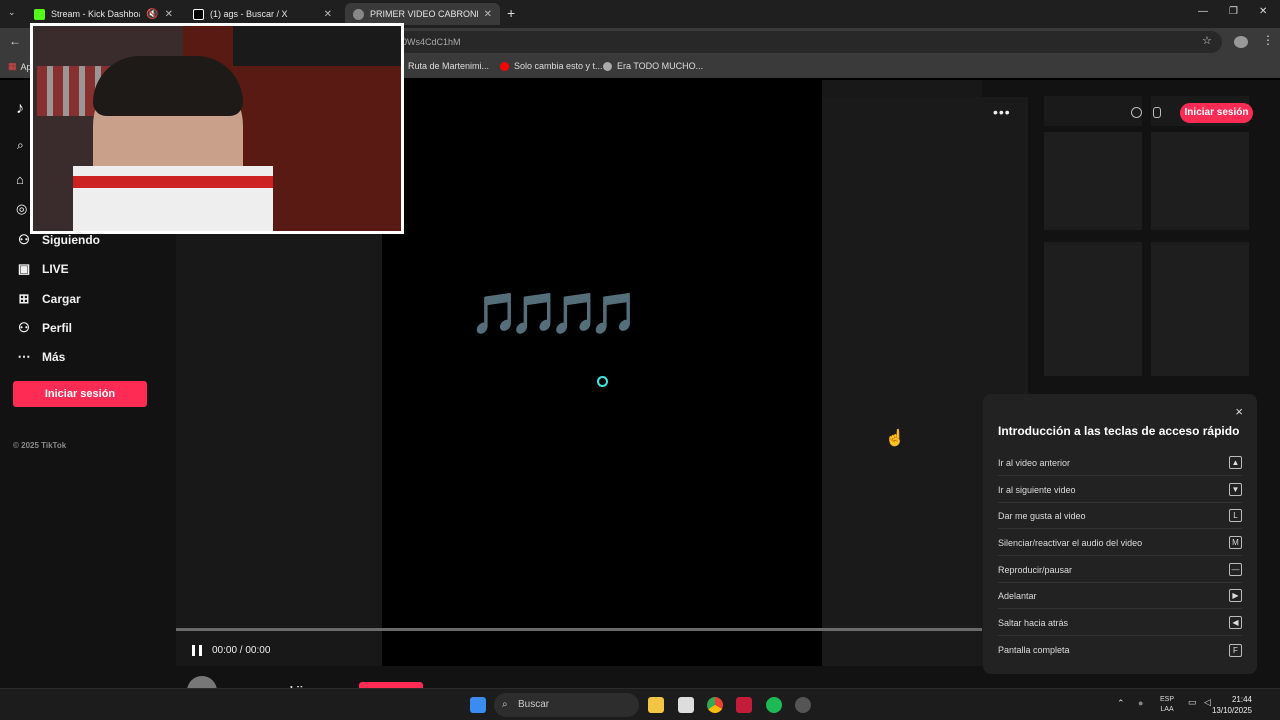  I want to click on shortcut-row: Pantalla completa F, so click(1120, 650).